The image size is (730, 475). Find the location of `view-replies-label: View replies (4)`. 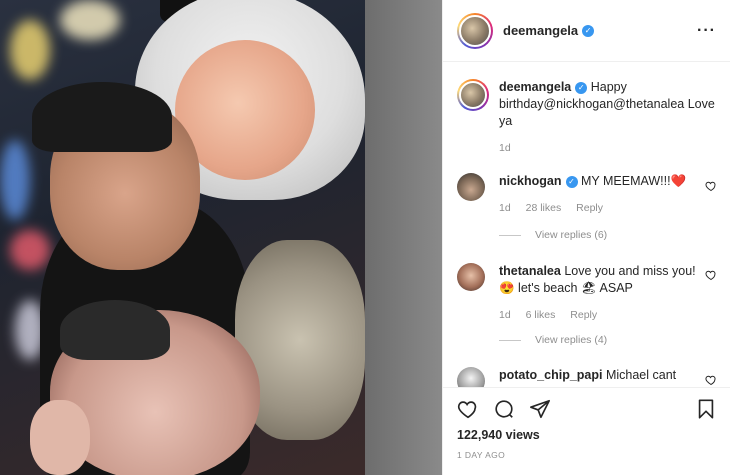

view-replies-label: View replies (4) is located at coordinates (571, 340).